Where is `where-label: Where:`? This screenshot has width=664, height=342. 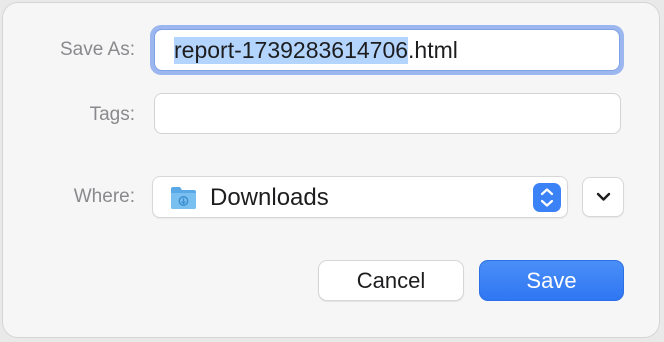 where-label: Where: is located at coordinates (104, 196).